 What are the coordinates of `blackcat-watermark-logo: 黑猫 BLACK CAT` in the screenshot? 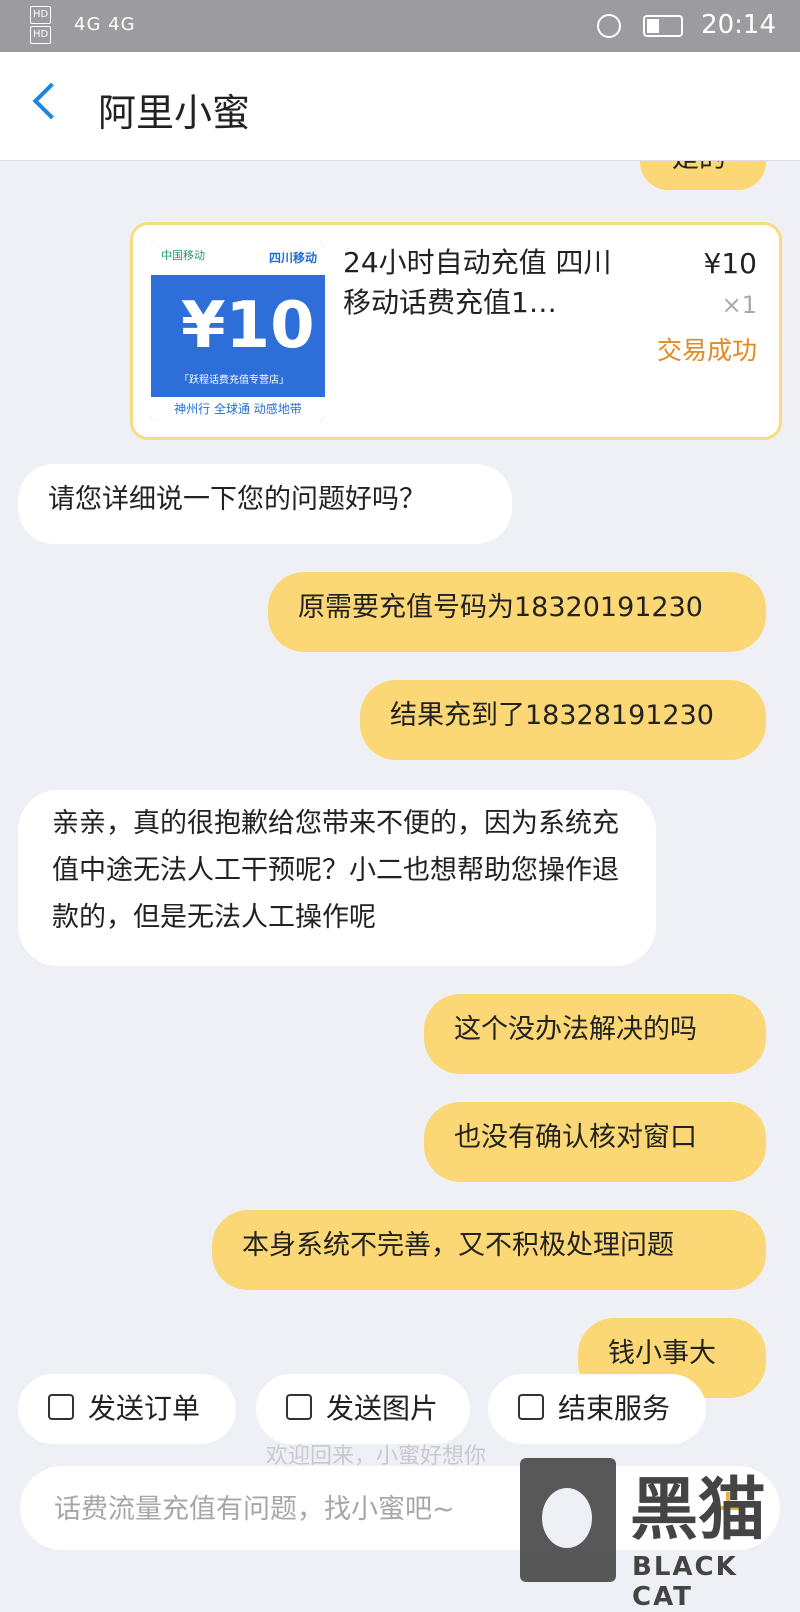 It's located at (655, 1532).